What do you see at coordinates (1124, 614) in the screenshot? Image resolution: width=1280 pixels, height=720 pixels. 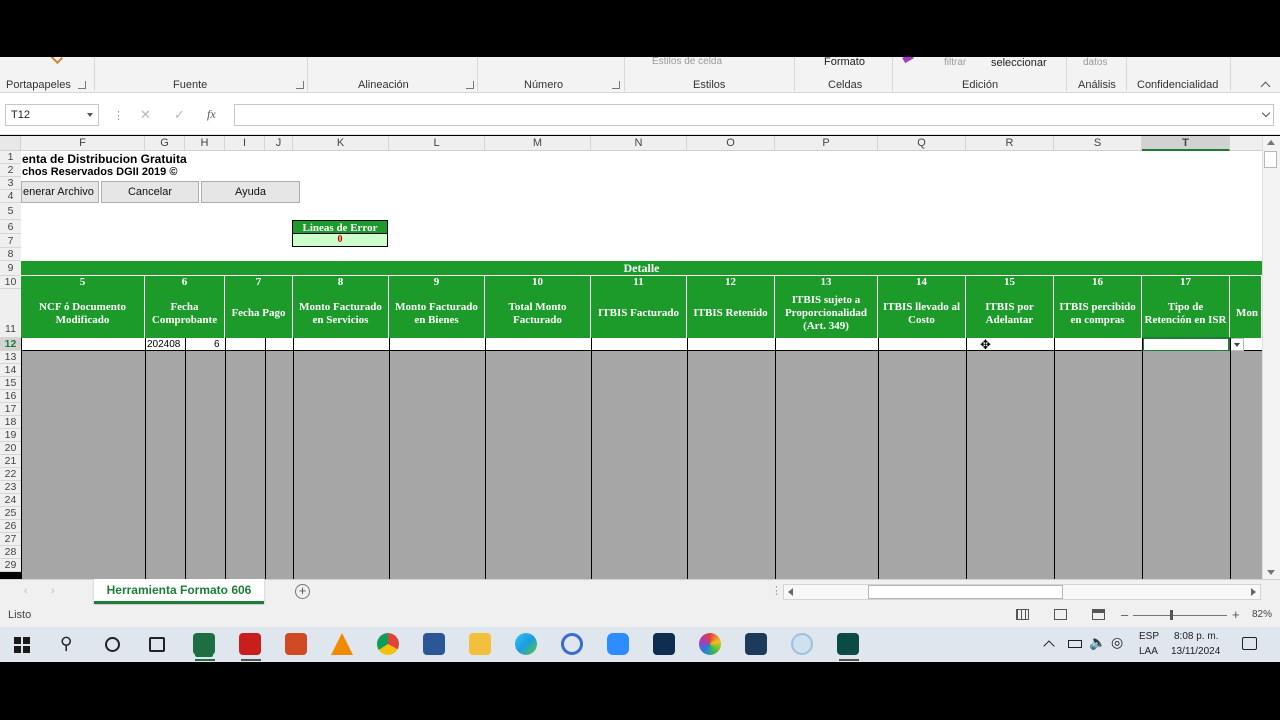 I see `zoom-out-icon: –` at bounding box center [1124, 614].